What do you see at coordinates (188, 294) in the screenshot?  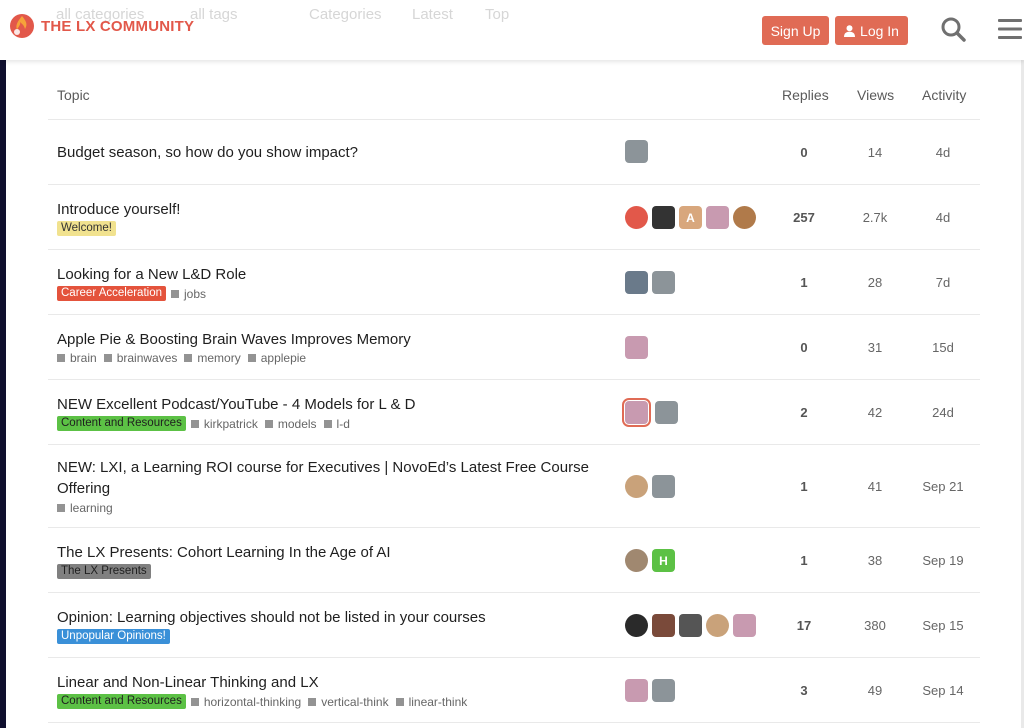 I see `tag: jobs` at bounding box center [188, 294].